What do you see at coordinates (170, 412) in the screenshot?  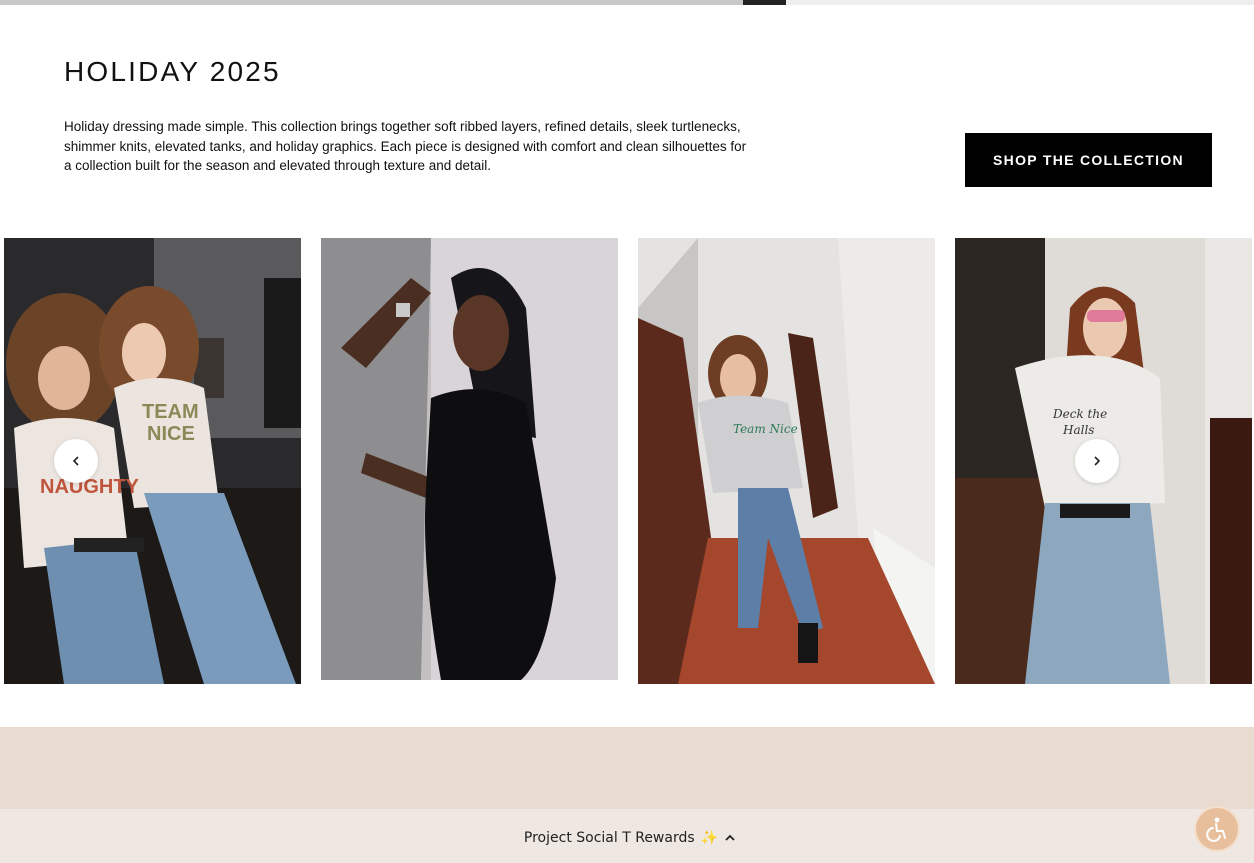 I see `svg-text: TEAM` at bounding box center [170, 412].